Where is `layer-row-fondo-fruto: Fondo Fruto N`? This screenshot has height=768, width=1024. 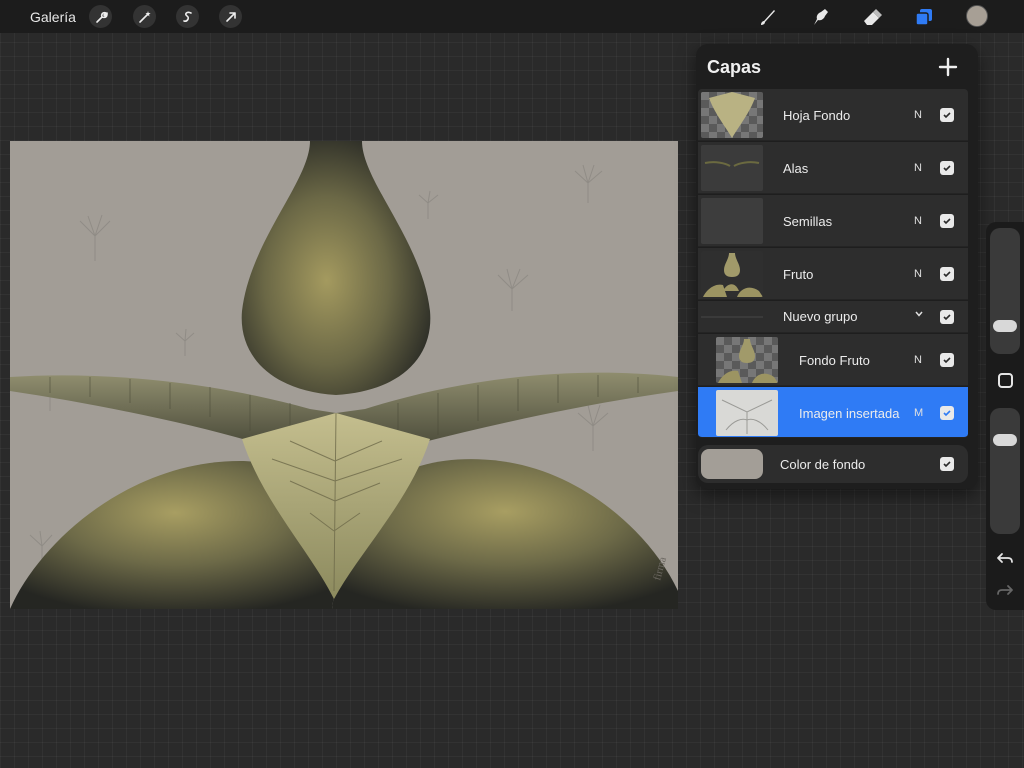
layer-row-fondo-fruto: Fondo Fruto N is located at coordinates (833, 360).